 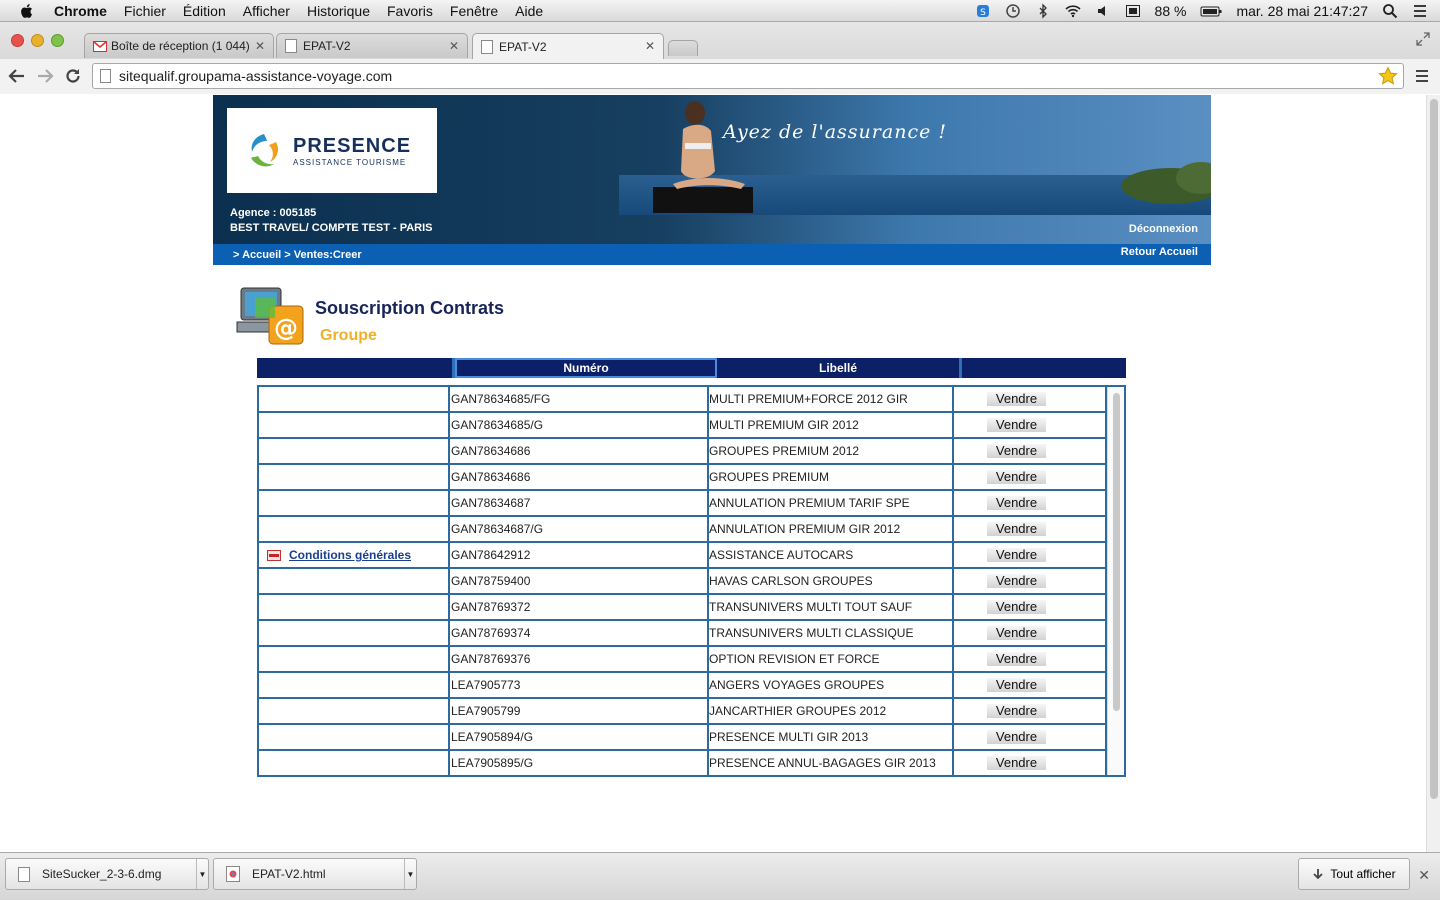 What do you see at coordinates (1163, 229) in the screenshot?
I see `logout-link: Déconnexion` at bounding box center [1163, 229].